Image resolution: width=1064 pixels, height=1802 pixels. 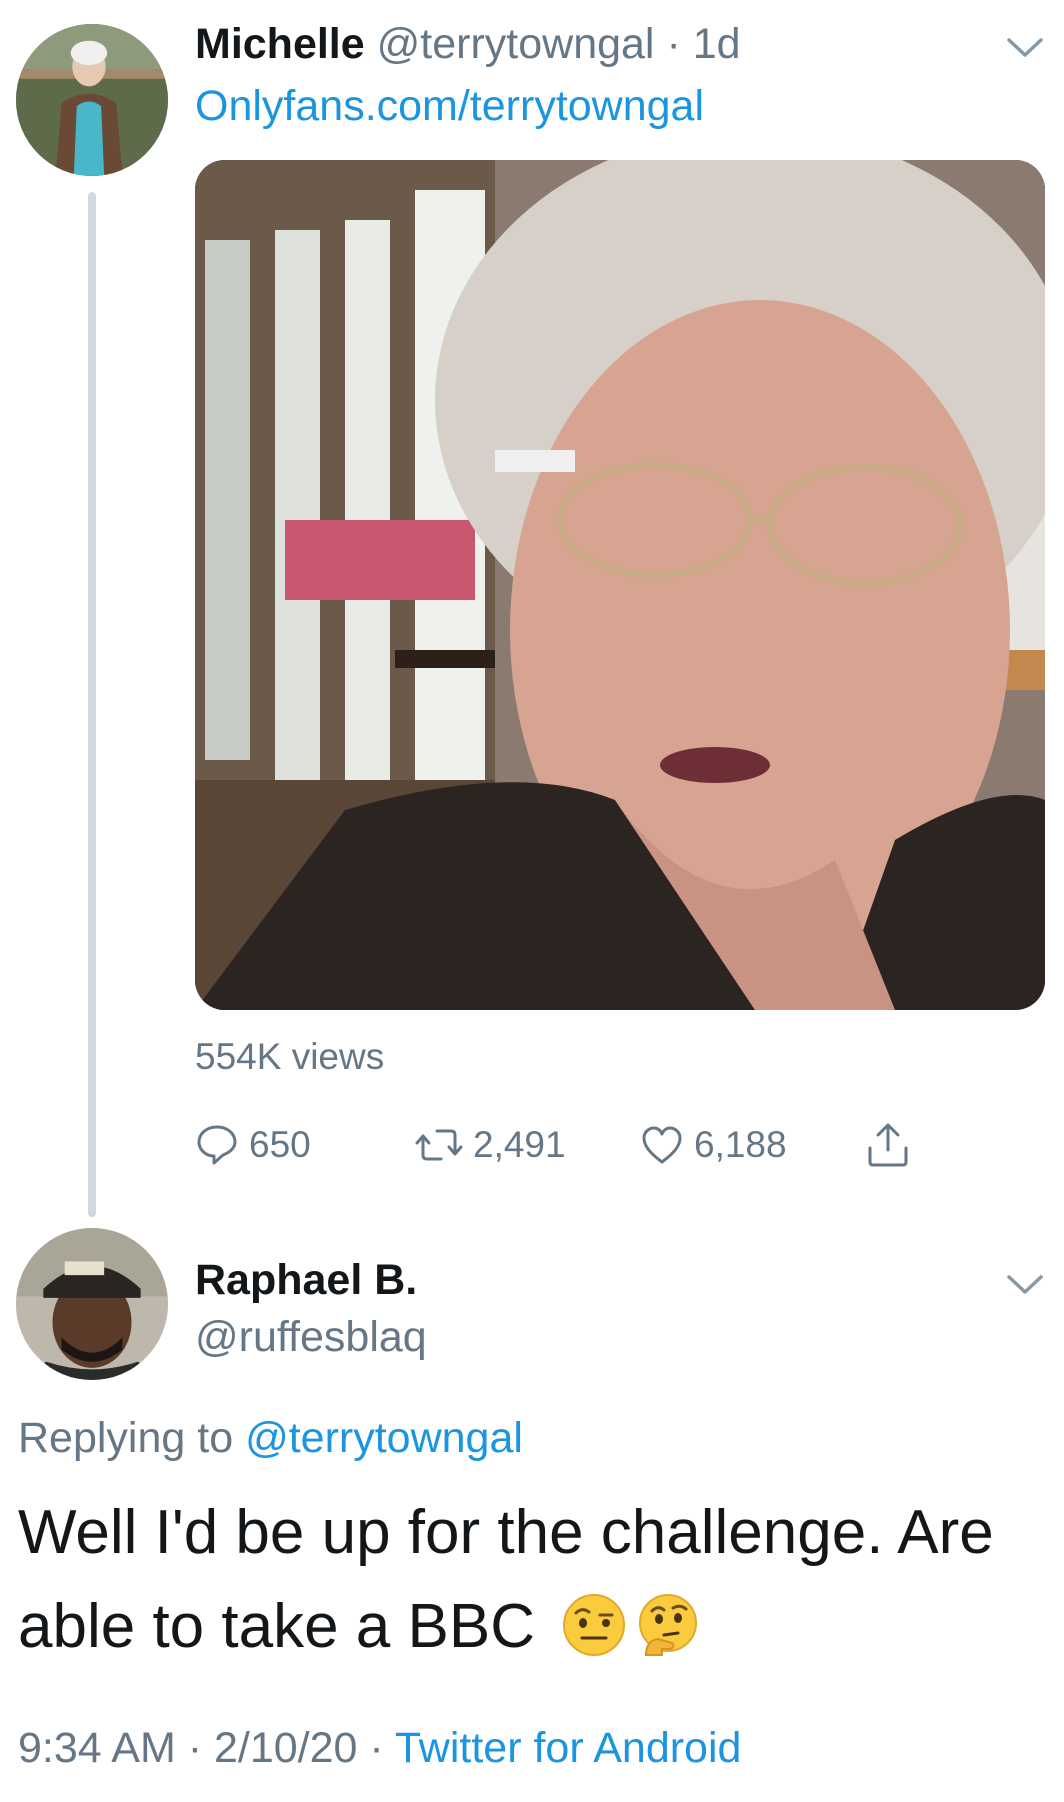 I want to click on author-display-name: Michelle, so click(x=280, y=44).